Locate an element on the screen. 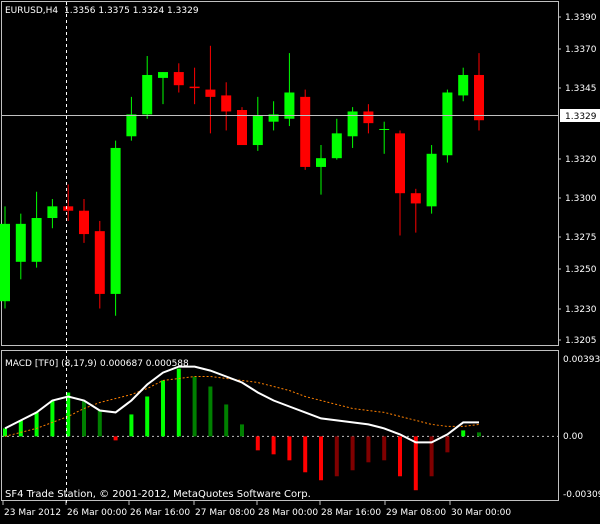  time-tick-label: 27 Mar 08:00 is located at coordinates (225, 513).